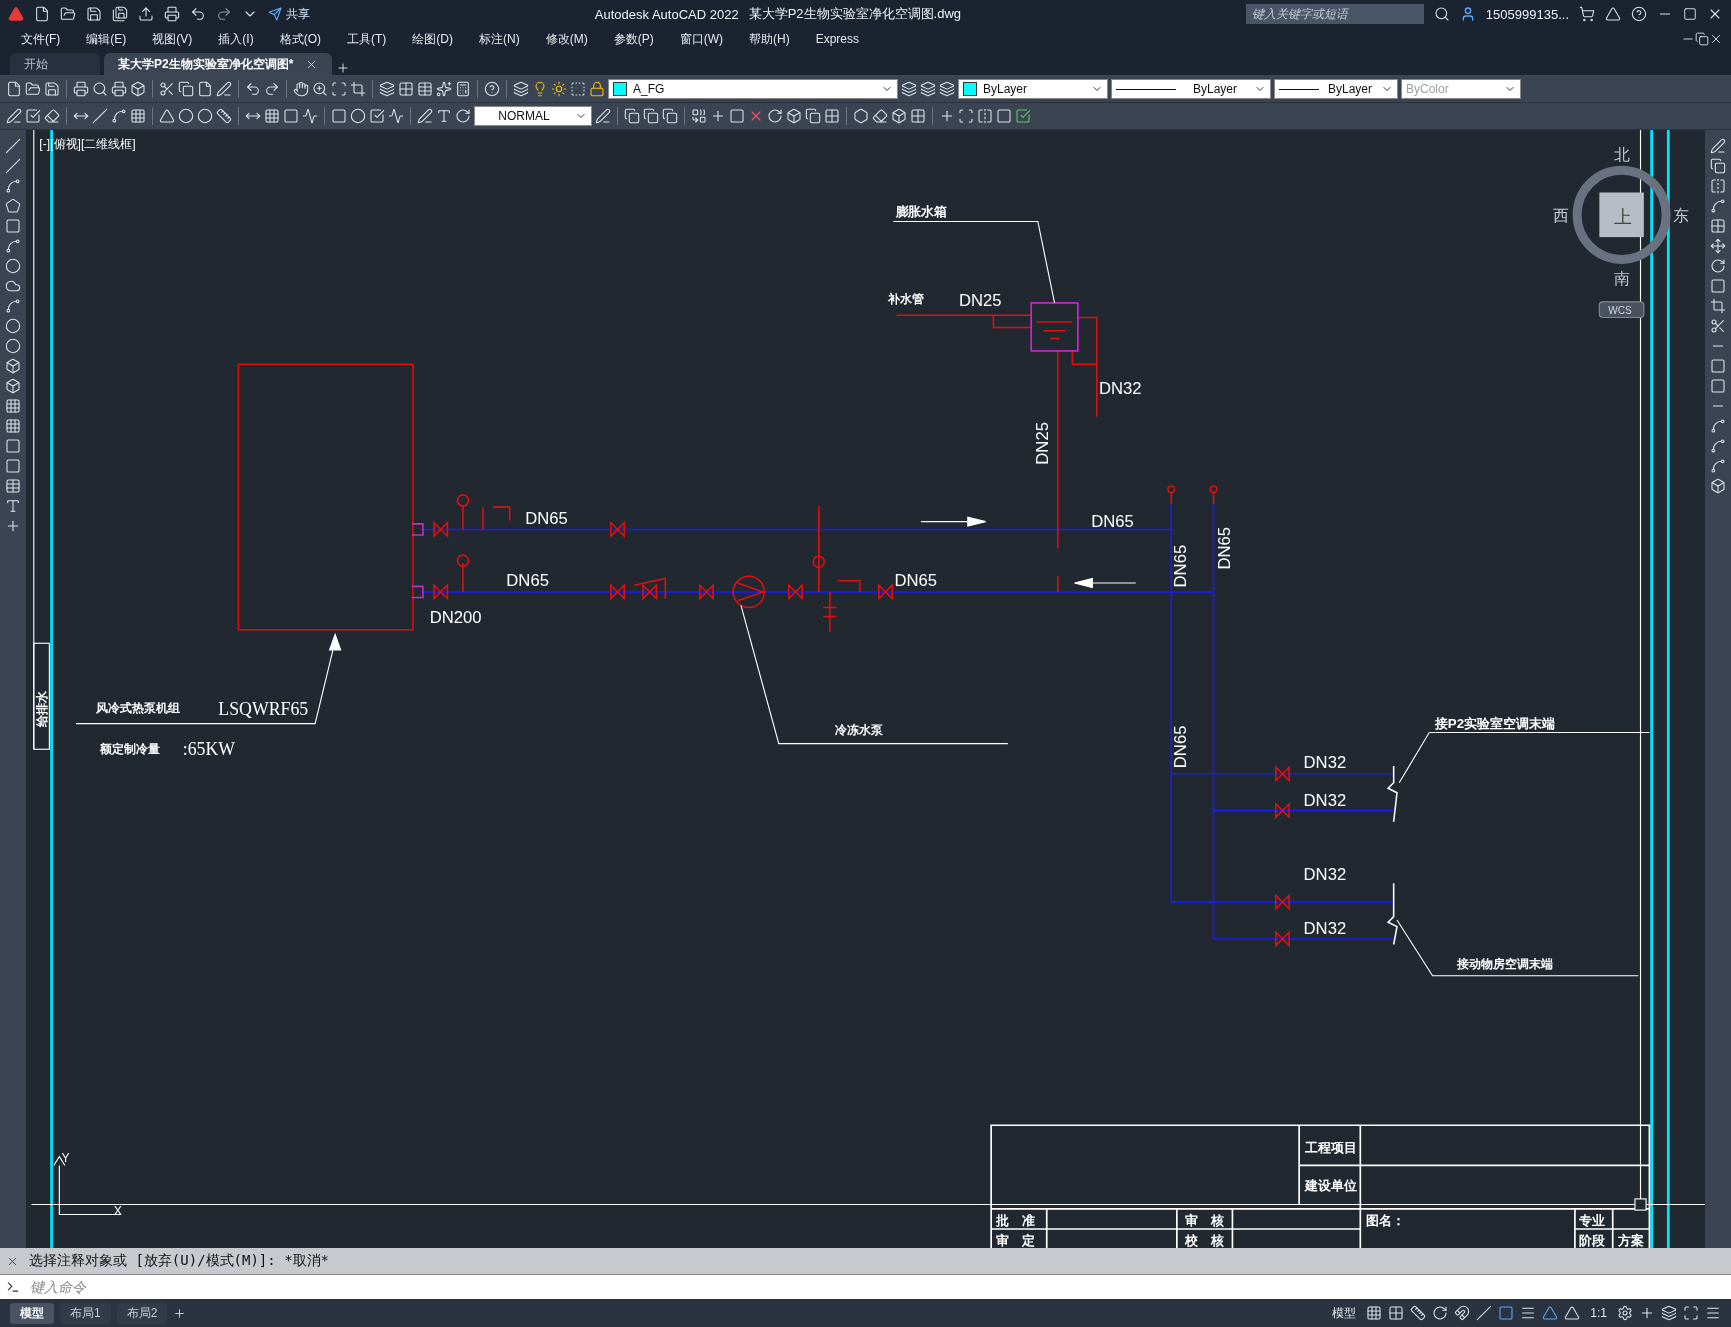 Image resolution: width=1731 pixels, height=1327 pixels. Describe the element at coordinates (837, 39) in the screenshot. I see `menu-item: Express` at that location.